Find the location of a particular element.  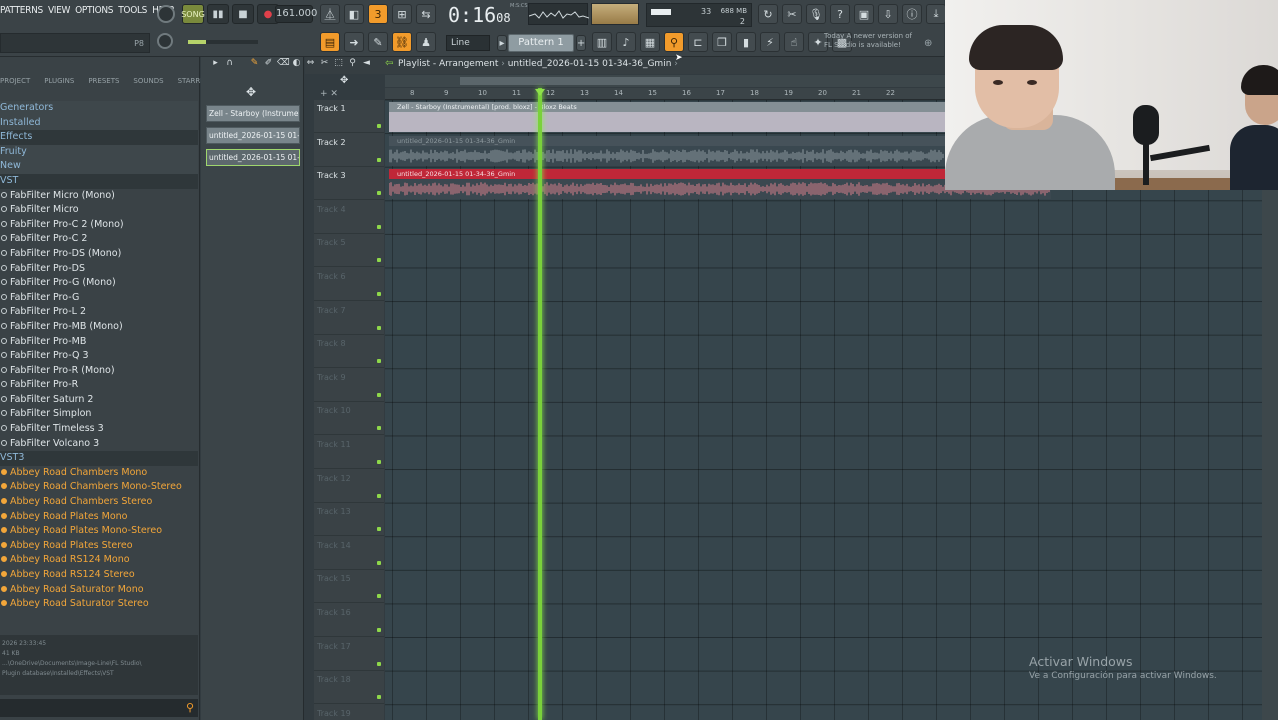

playlist-move-icon: ✥ is located at coordinates (344, 80).